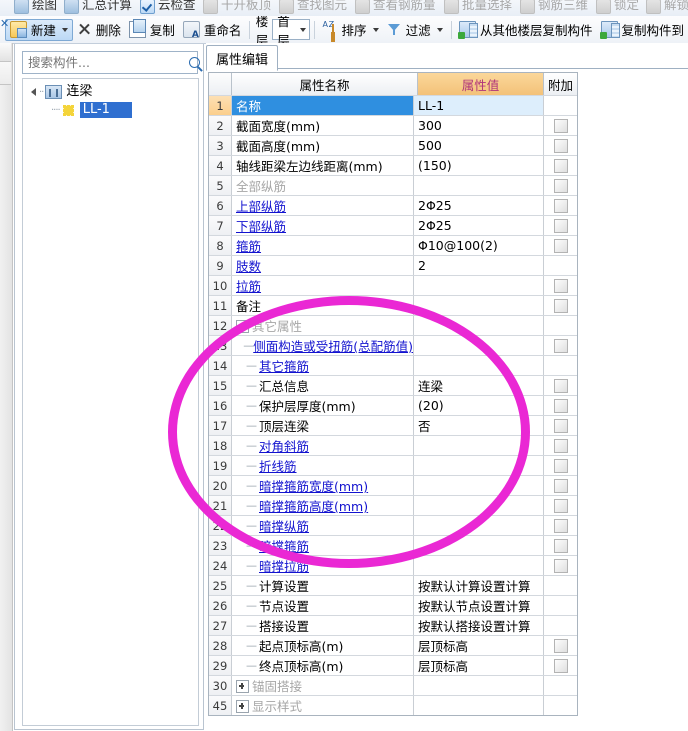  What do you see at coordinates (168, 7) in the screenshot?
I see `menu-item-2: 云检查` at bounding box center [168, 7].